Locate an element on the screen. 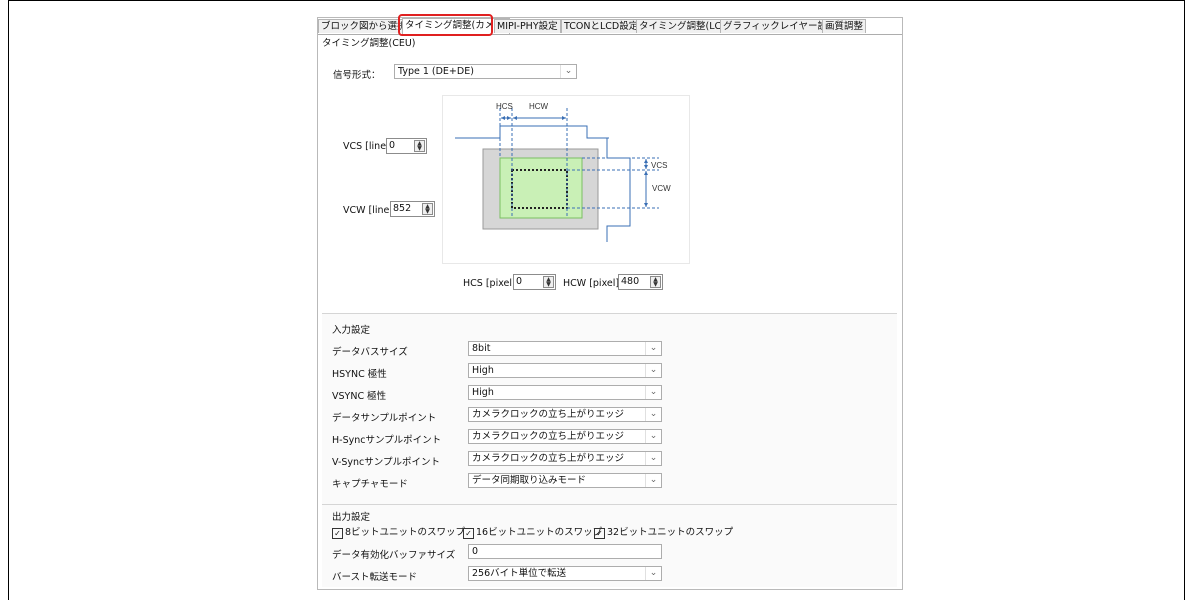 The image size is (1187, 602). buffer-size-label: データ有効化バッファサイズ is located at coordinates (394, 555).